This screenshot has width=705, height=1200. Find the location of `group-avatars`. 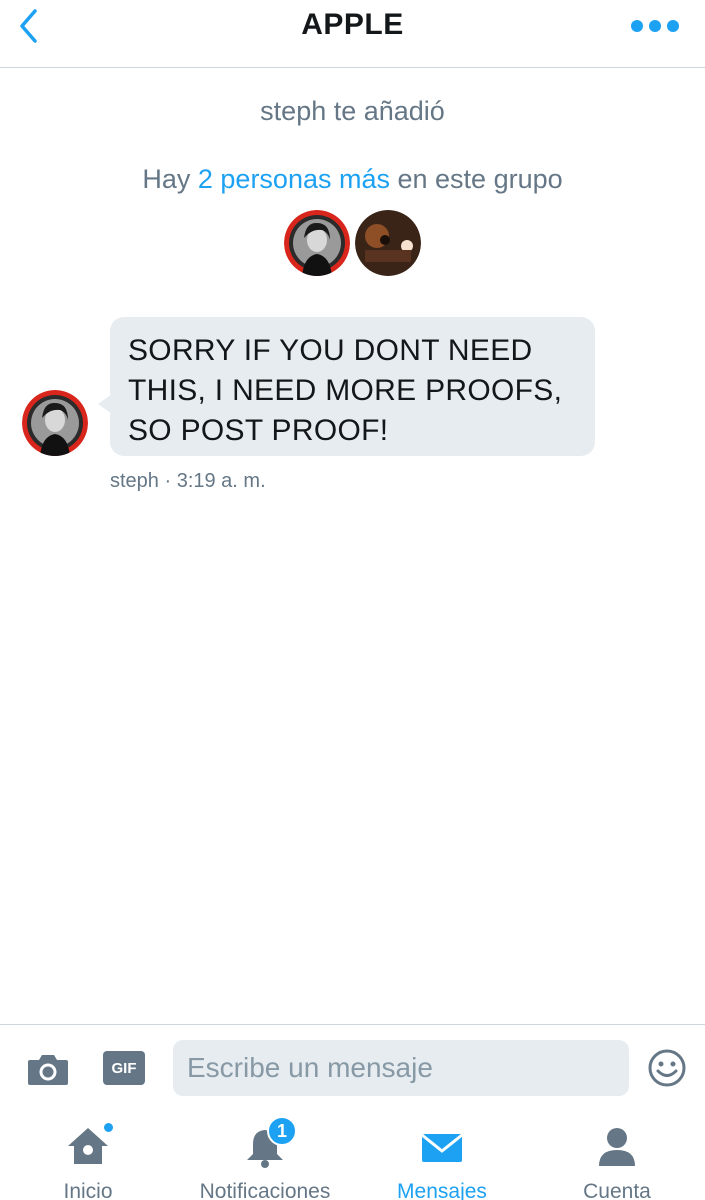

group-avatars is located at coordinates (354, 244).